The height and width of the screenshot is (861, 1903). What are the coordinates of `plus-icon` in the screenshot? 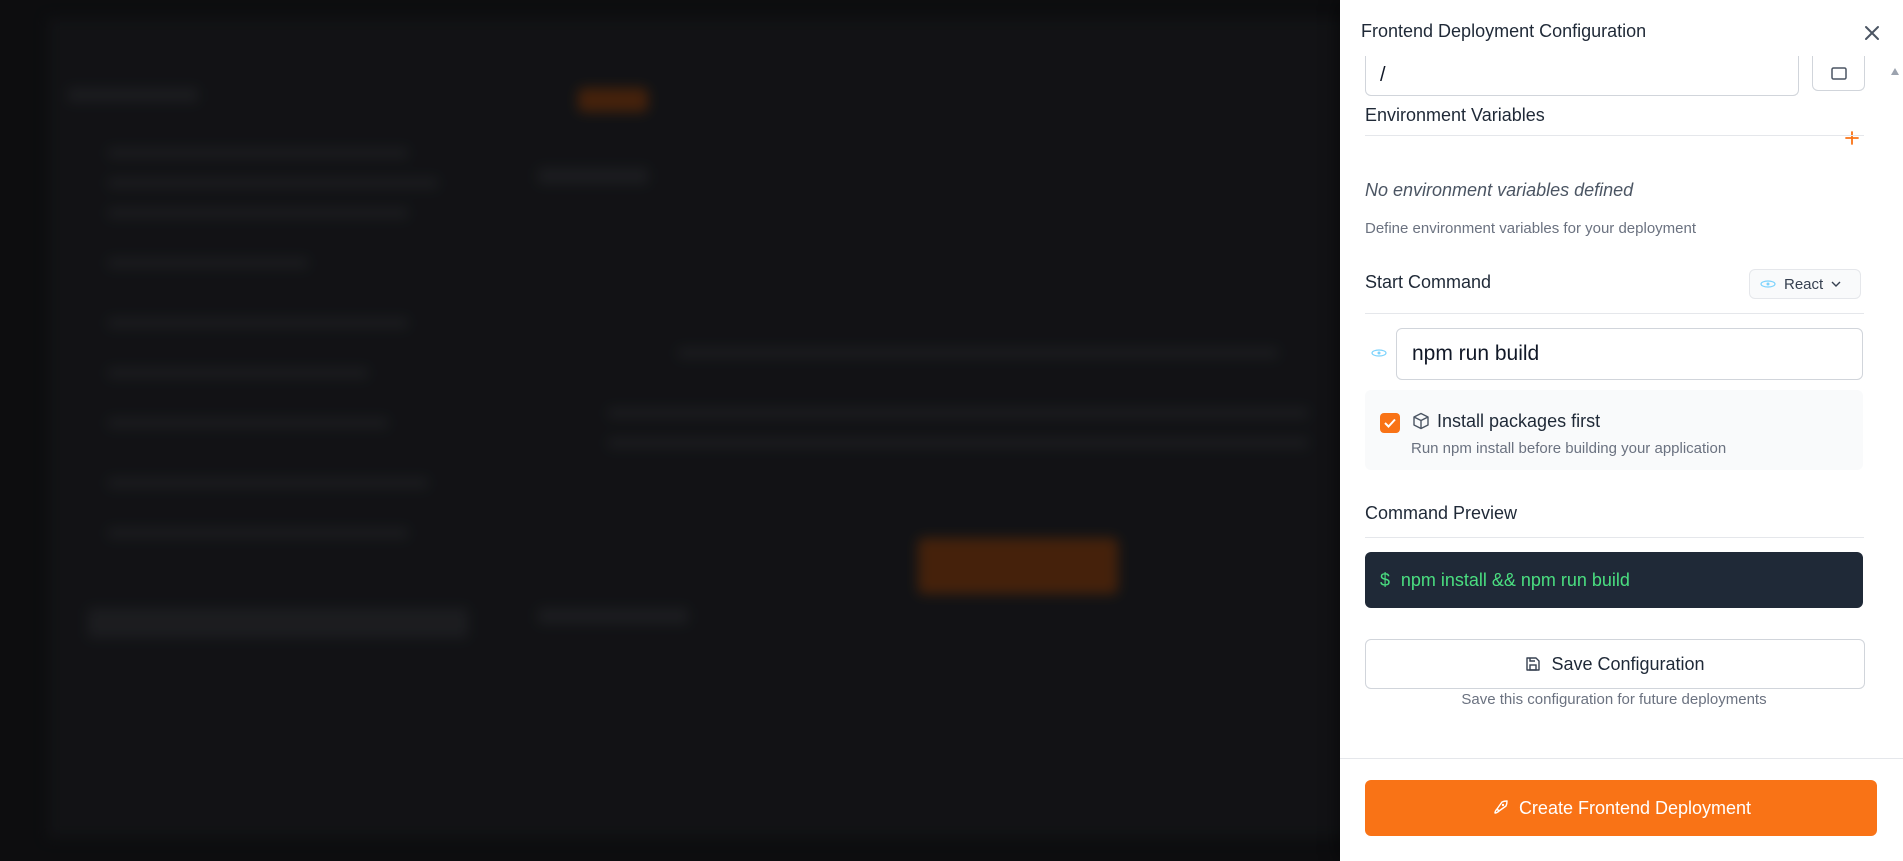 It's located at (1852, 138).